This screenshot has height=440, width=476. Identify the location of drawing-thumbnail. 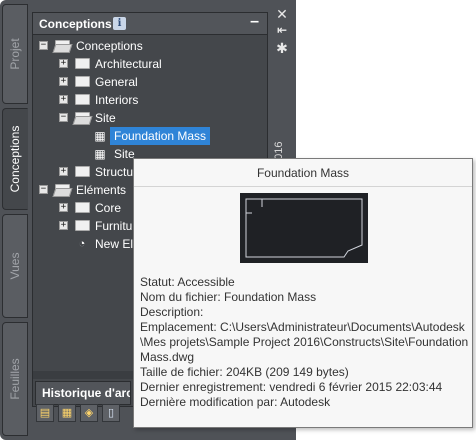
(304, 228).